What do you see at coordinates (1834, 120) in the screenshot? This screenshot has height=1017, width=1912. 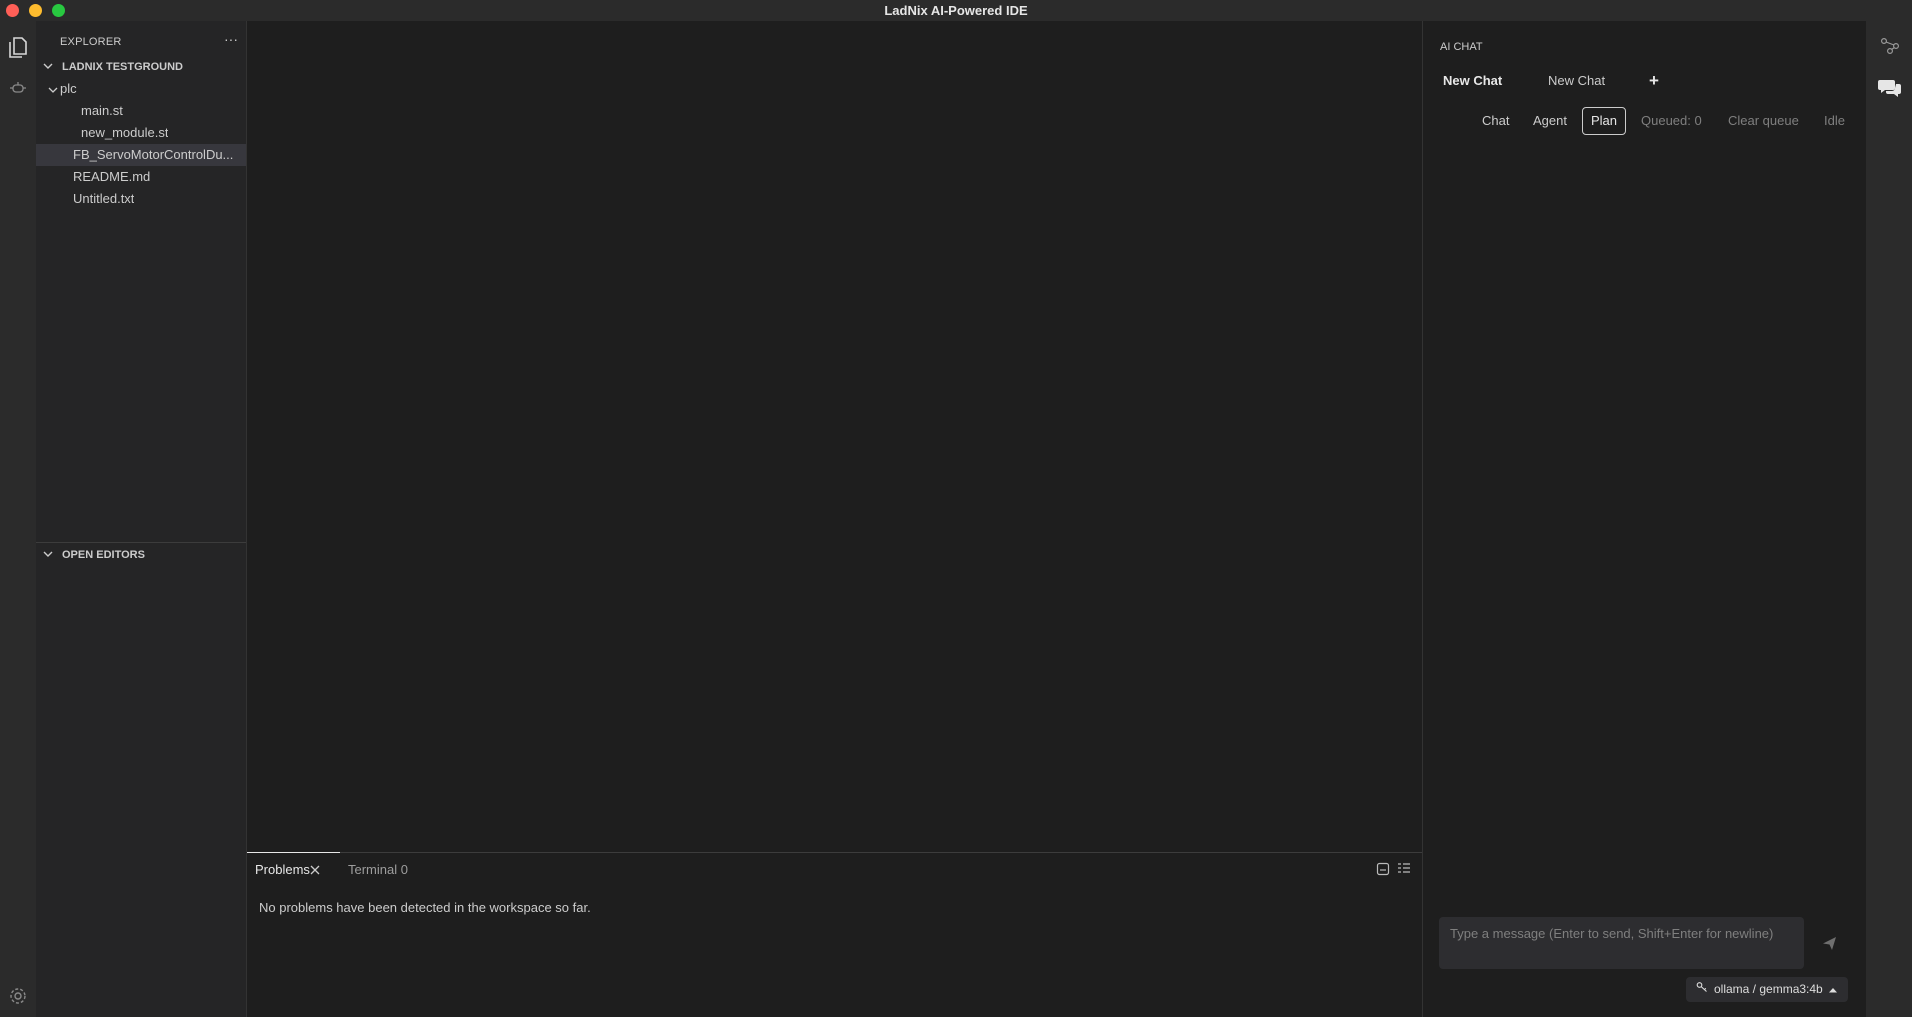 I see `chat-status: Idle` at bounding box center [1834, 120].